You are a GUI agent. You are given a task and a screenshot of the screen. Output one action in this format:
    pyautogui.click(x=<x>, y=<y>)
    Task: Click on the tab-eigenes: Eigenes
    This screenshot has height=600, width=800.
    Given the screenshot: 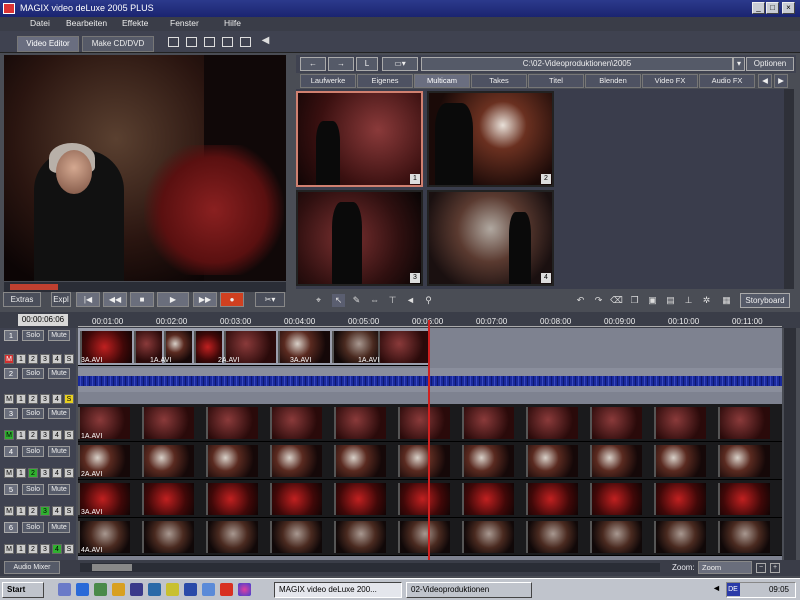 What is the action you would take?
    pyautogui.click(x=385, y=81)
    